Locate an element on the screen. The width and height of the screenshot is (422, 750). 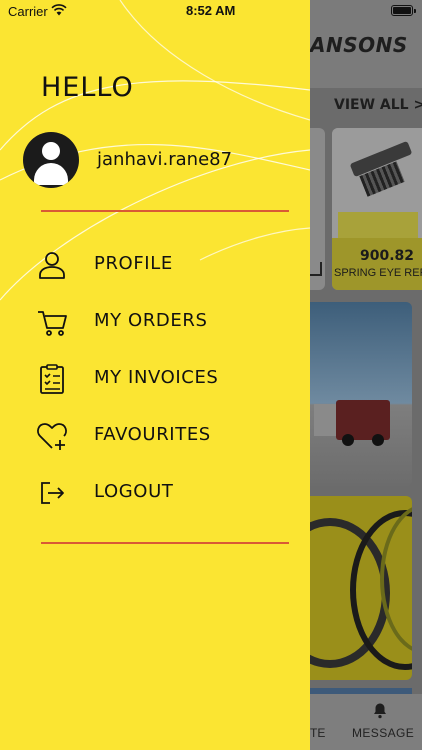
menu-item-my-invoices: MY INVOICES is located at coordinates (160, 378).